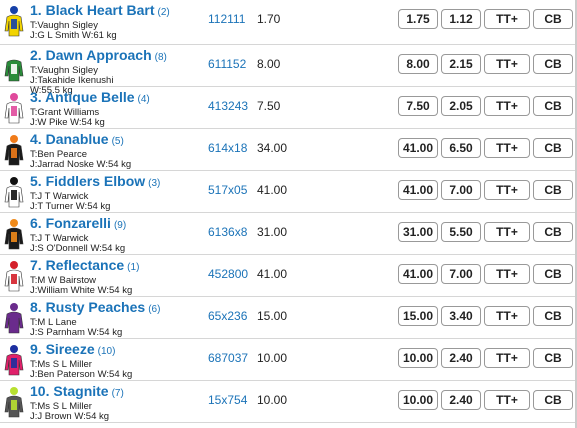  I want to click on form-figures-link: 452800, so click(228, 274).